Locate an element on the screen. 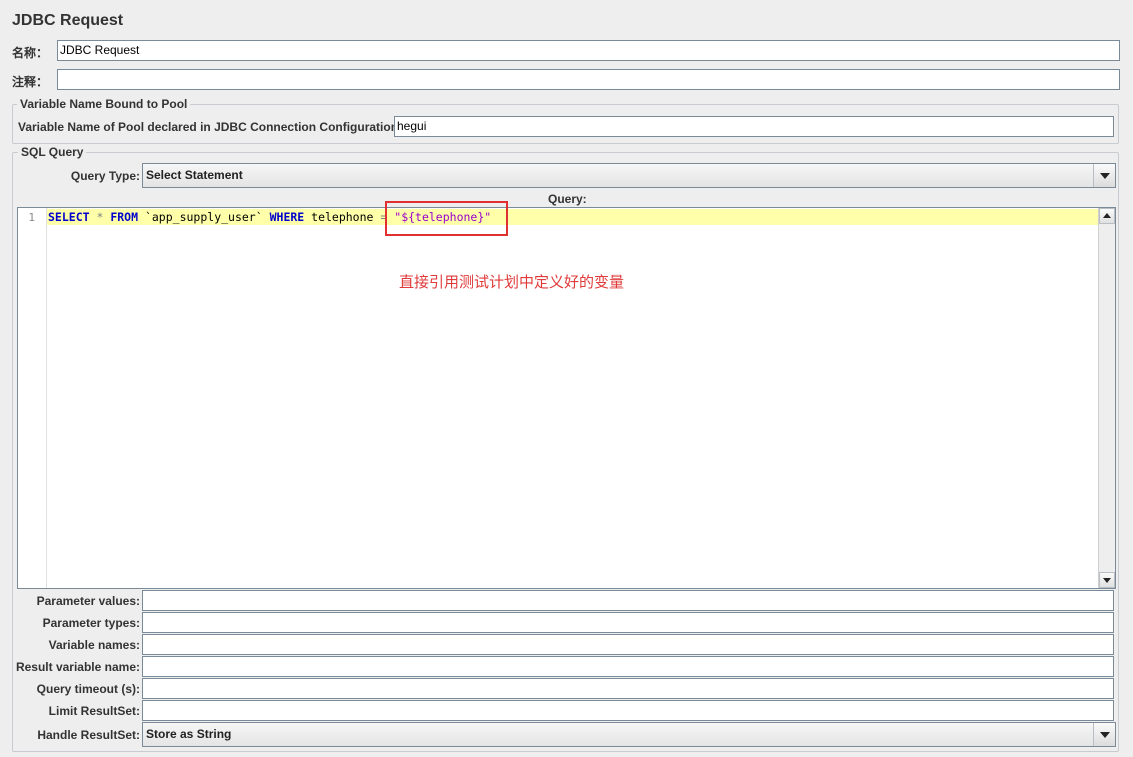 The height and width of the screenshot is (757, 1133). query-timeout-label: Query timeout (s): is located at coordinates (88, 689).